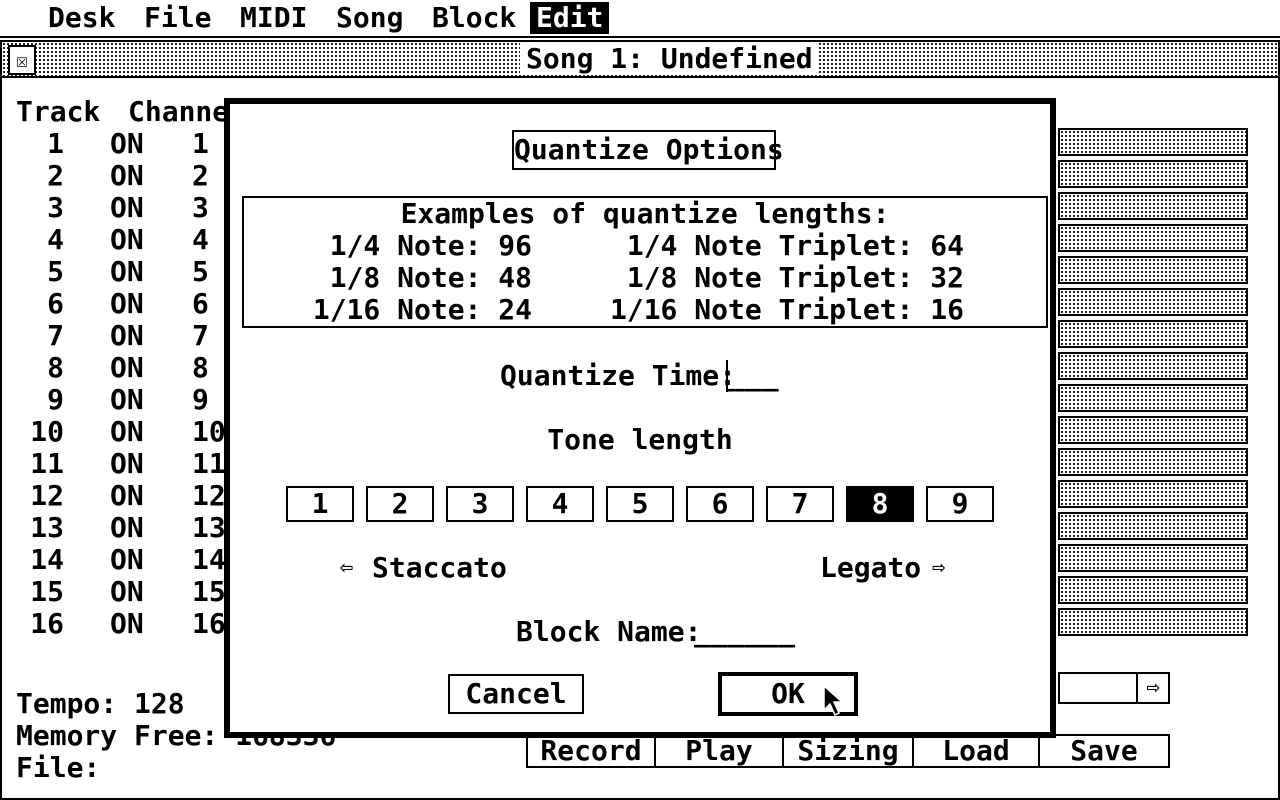 This screenshot has width=1280, height=800. Describe the element at coordinates (720, 504) in the screenshot. I see `tone-length-option: 6` at that location.